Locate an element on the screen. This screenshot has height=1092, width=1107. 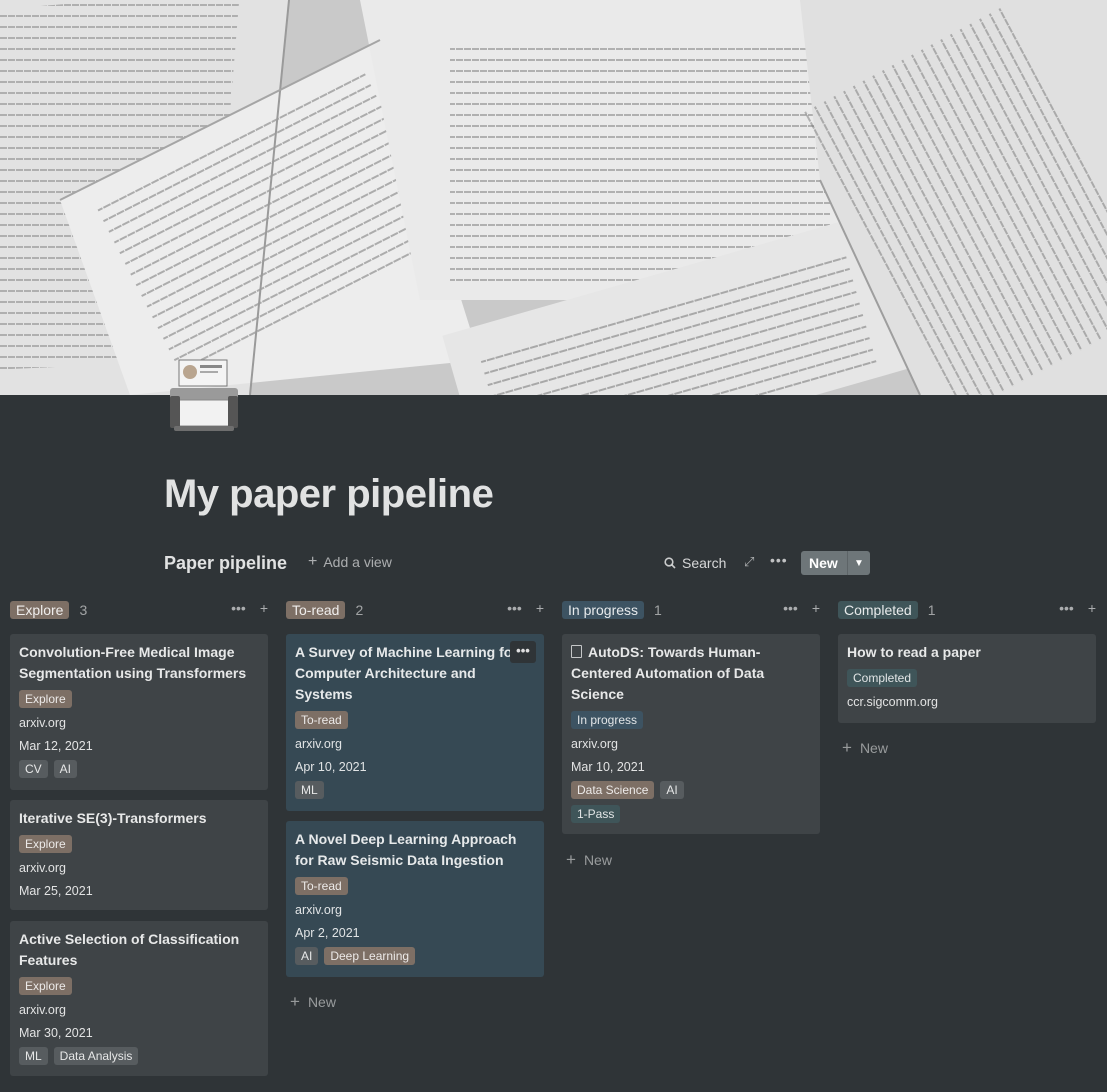
column-label: To-read is located at coordinates (316, 610).